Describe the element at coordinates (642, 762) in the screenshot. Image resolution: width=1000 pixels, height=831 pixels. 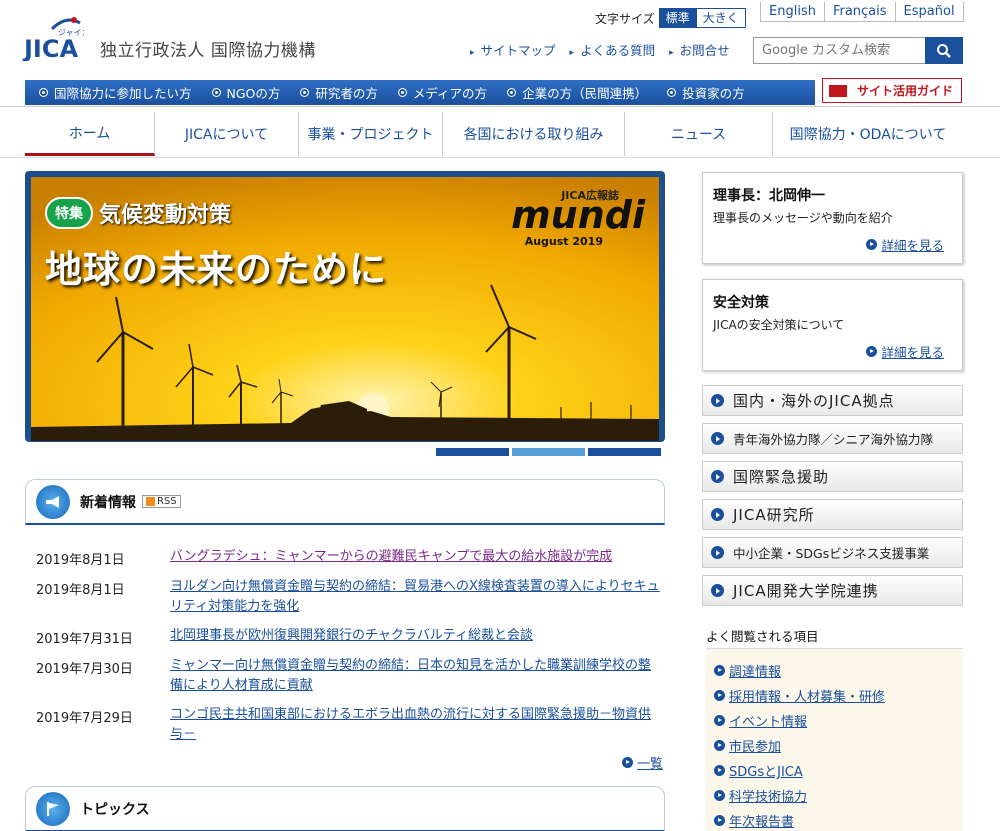
I see `news-more-link: 一覧` at that location.